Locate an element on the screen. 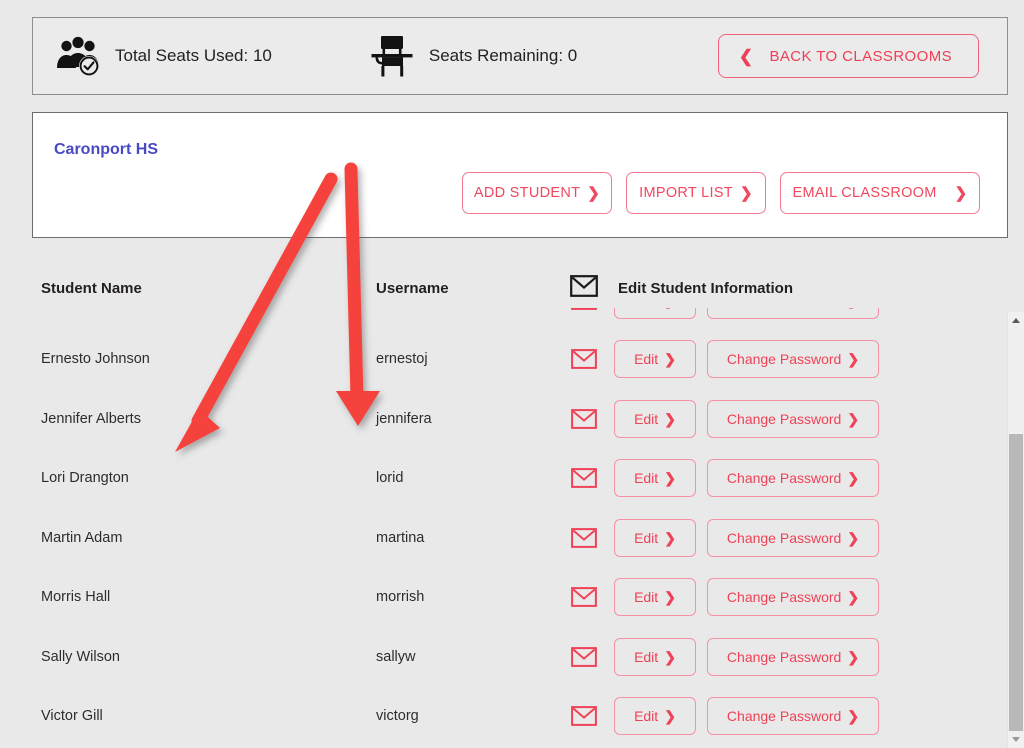  scrollbar-thumb is located at coordinates (1016, 584).